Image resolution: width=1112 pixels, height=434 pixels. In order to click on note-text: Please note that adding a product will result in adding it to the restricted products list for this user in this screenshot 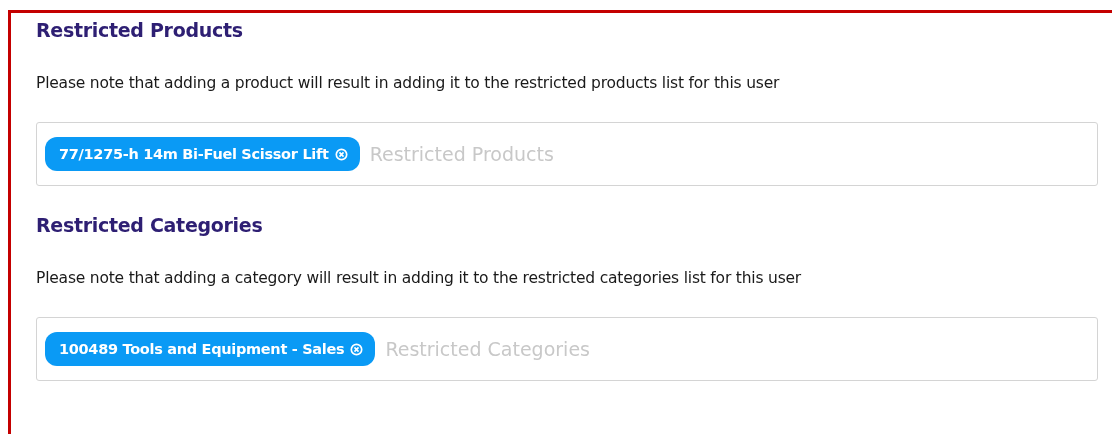, I will do `click(408, 83)`.